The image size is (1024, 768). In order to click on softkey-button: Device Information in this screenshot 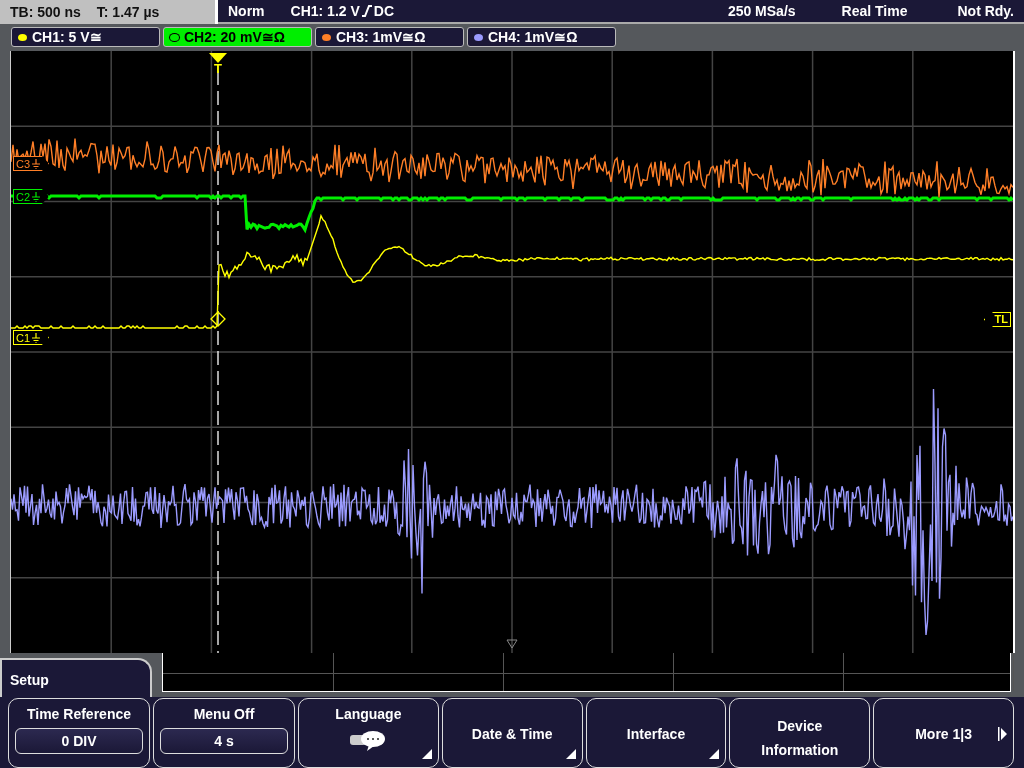, I will do `click(800, 733)`.